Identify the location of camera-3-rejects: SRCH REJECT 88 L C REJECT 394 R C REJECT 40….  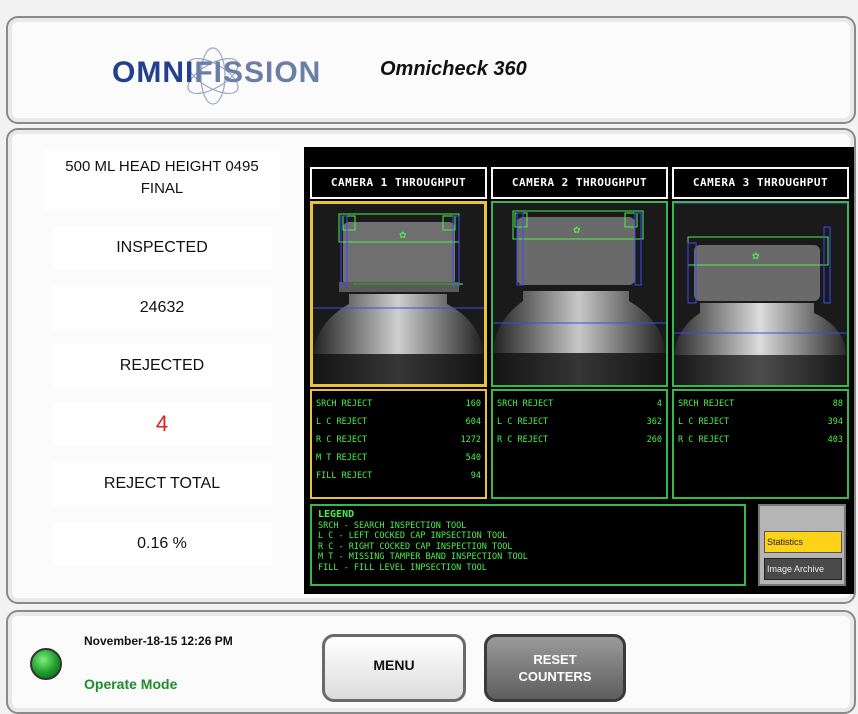
(760, 444).